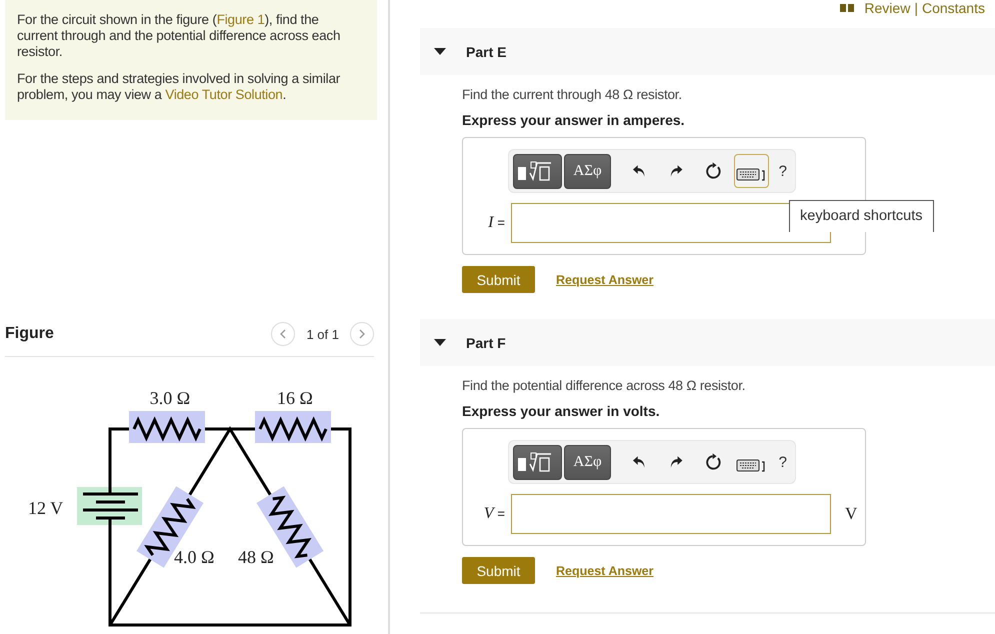 The height and width of the screenshot is (634, 995). I want to click on variable-label: I =, so click(496, 223).